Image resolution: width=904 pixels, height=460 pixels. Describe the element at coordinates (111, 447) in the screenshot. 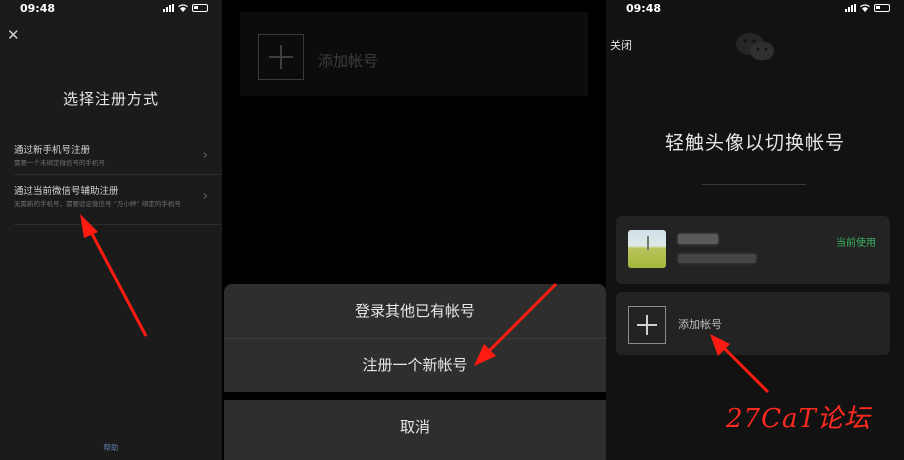

I see `help-link: 帮助` at that location.